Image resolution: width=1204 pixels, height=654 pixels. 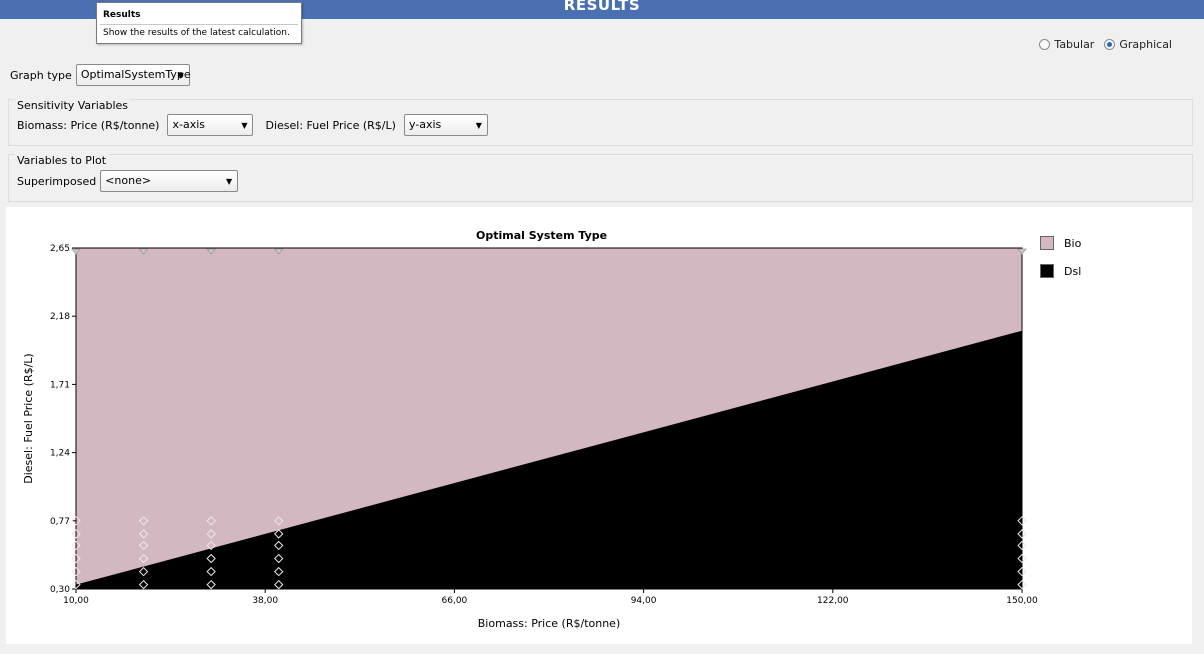 What do you see at coordinates (57, 181) in the screenshot?
I see `superimposed-label: Superimposed` at bounding box center [57, 181].